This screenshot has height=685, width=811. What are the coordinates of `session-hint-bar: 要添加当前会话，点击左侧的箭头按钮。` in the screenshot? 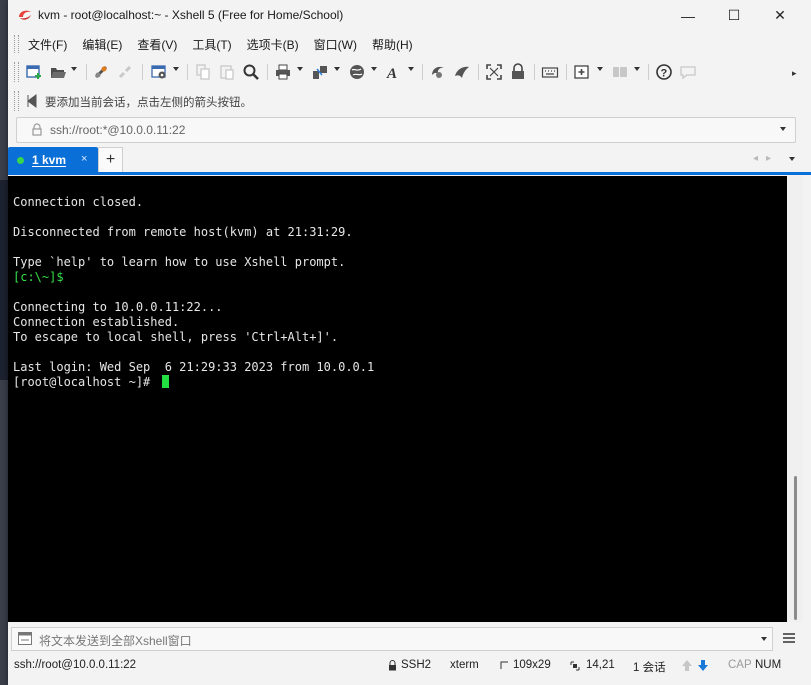 It's located at (409, 101).